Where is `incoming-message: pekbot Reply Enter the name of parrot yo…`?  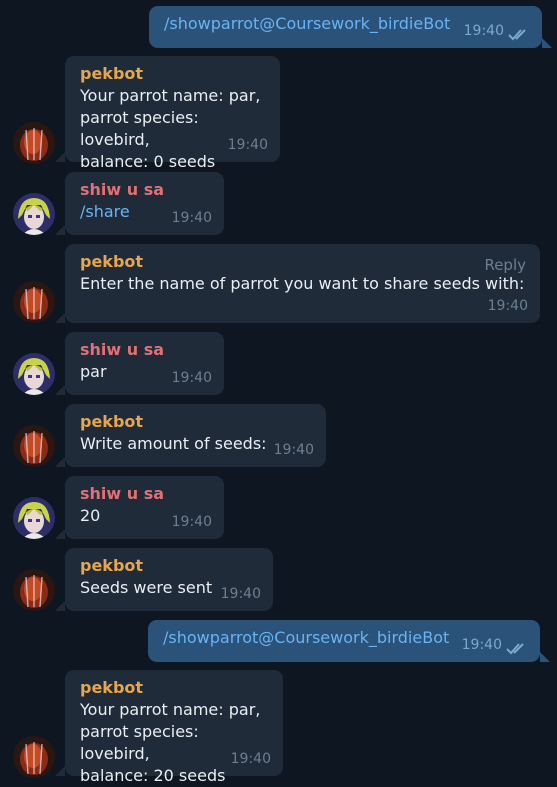
incoming-message: pekbot Reply Enter the name of parrot yo… is located at coordinates (302, 283).